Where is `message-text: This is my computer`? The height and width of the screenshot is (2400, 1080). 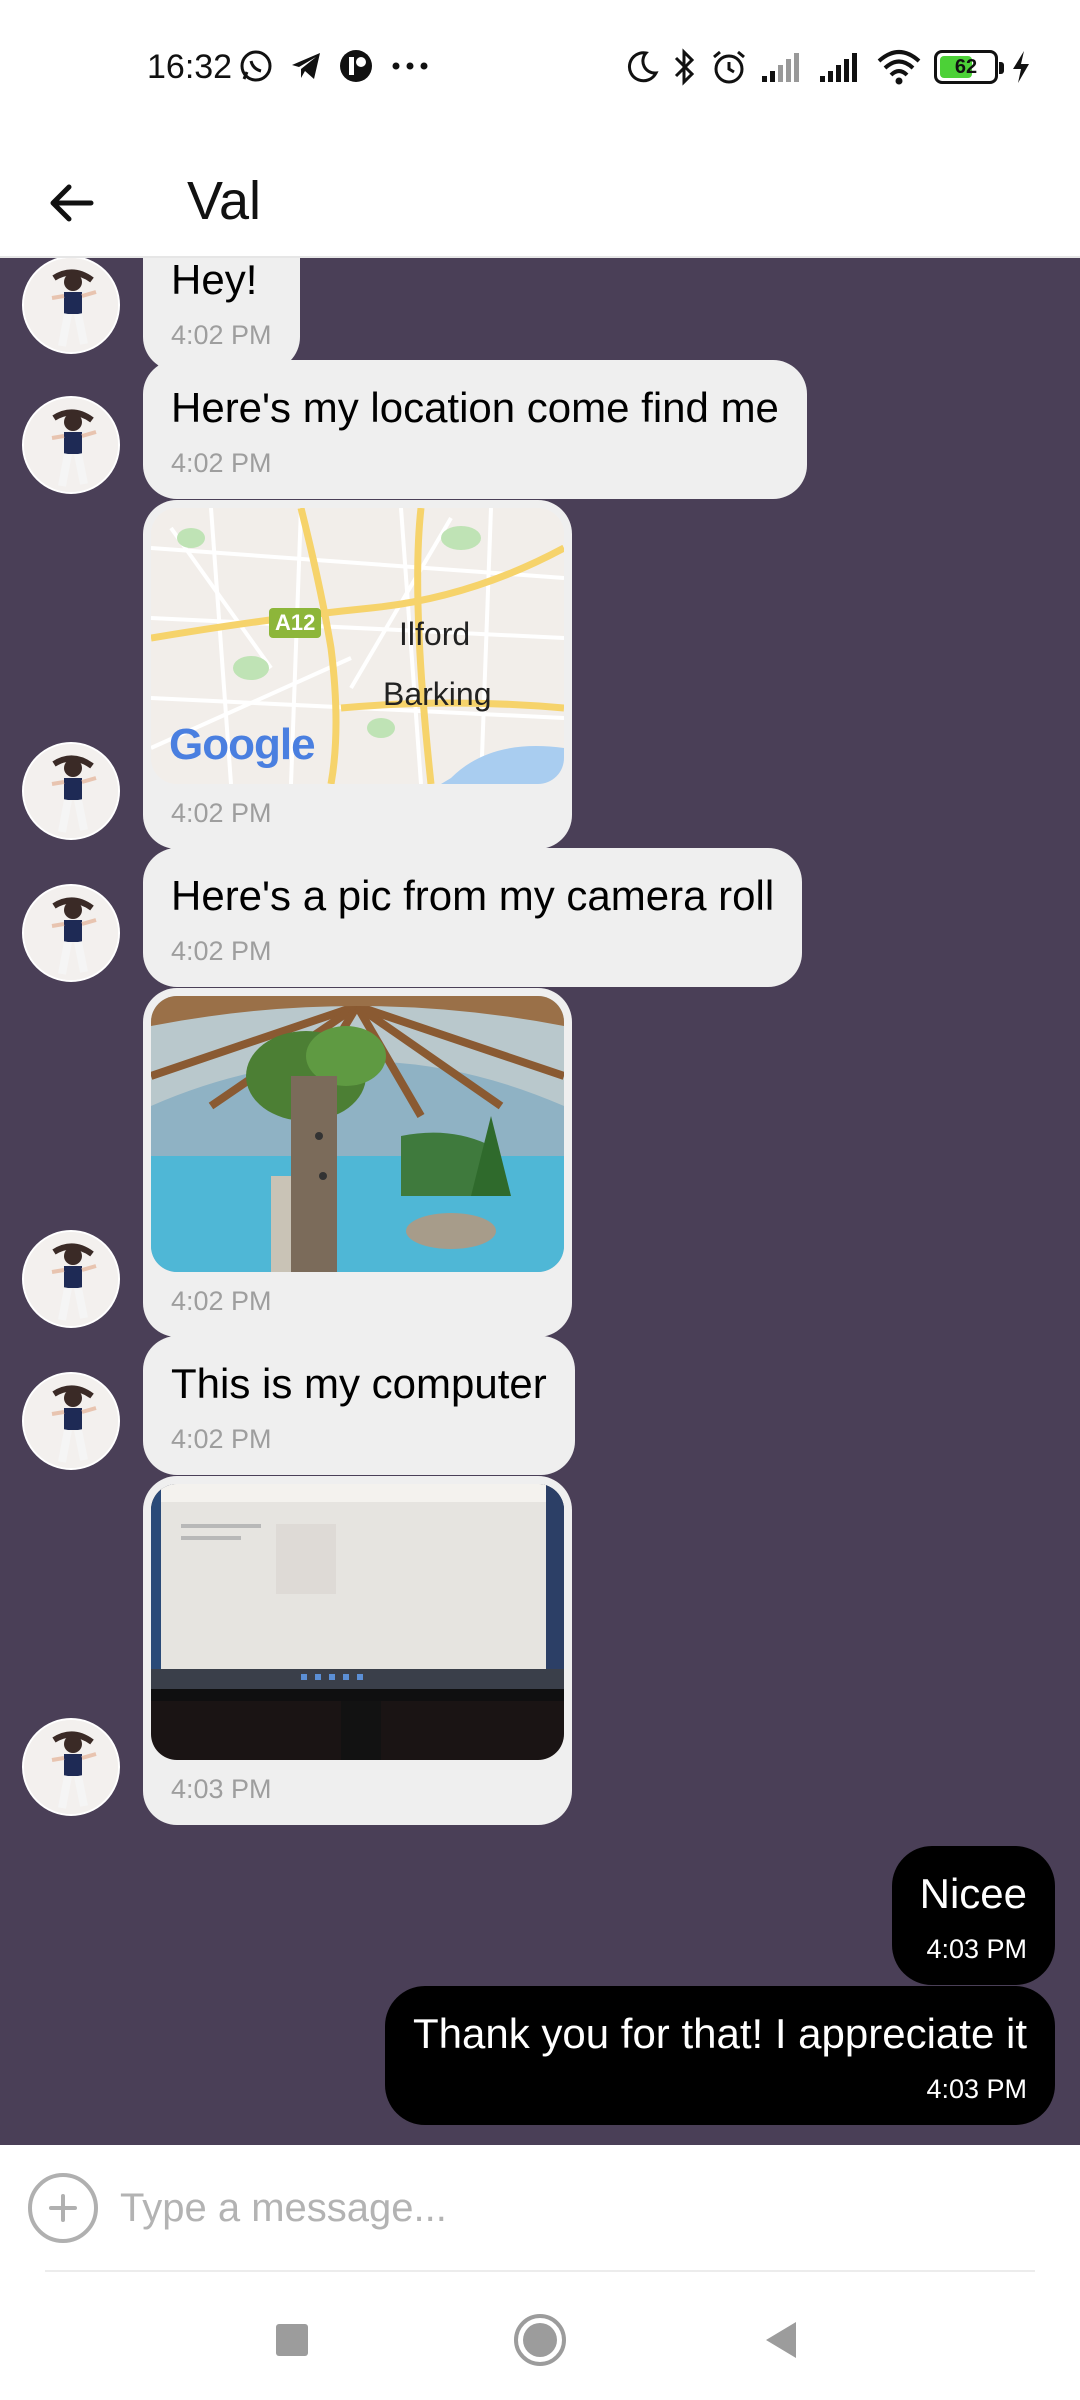
message-text: This is my computer is located at coordinates (359, 1383).